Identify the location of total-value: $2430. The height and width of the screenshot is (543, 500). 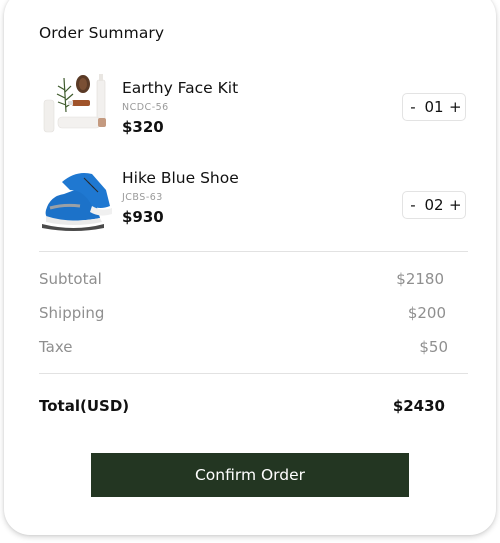
(418, 406).